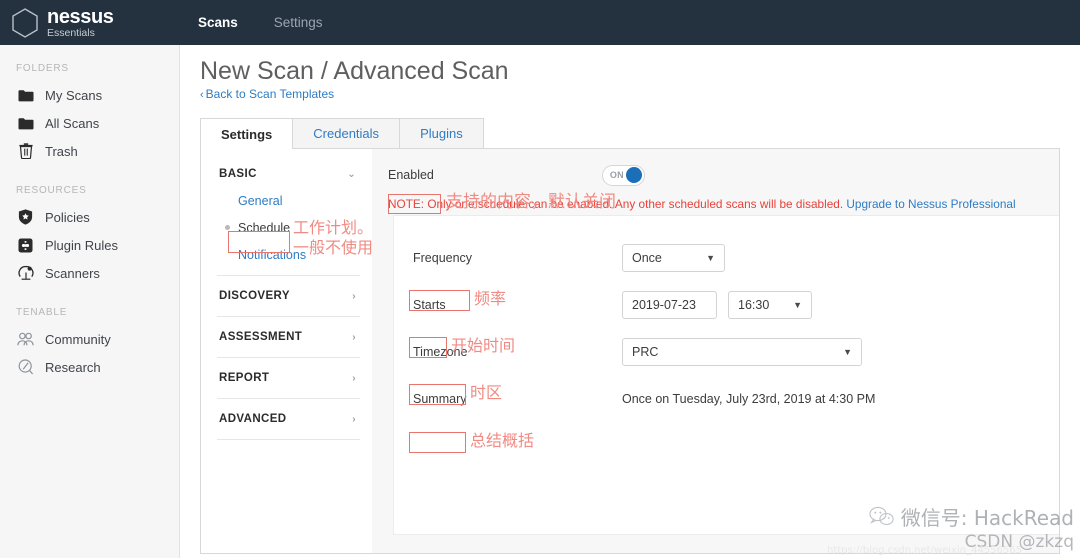  Describe the element at coordinates (25, 217) in the screenshot. I see `shield-star-icon` at that location.